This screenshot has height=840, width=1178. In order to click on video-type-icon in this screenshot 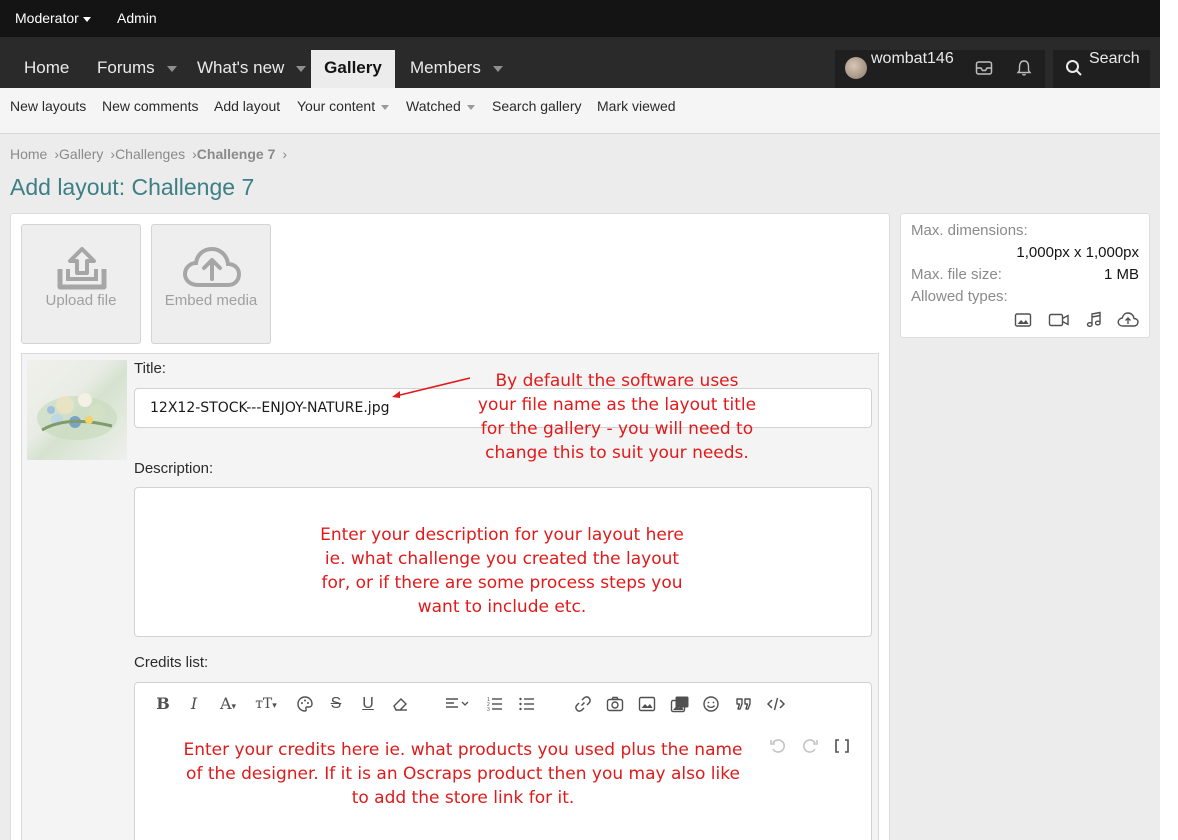, I will do `click(1059, 322)`.